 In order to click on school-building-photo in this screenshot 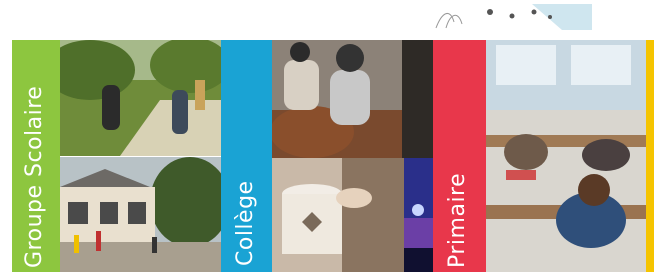, I will do `click(140, 214)`.